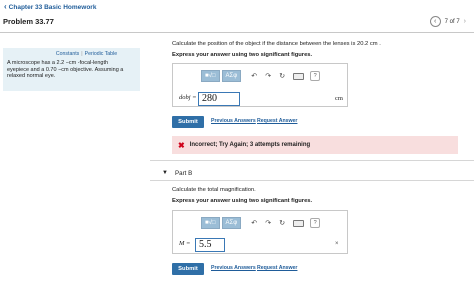  I want to click on part-a-submit-button: Submit, so click(188, 122).